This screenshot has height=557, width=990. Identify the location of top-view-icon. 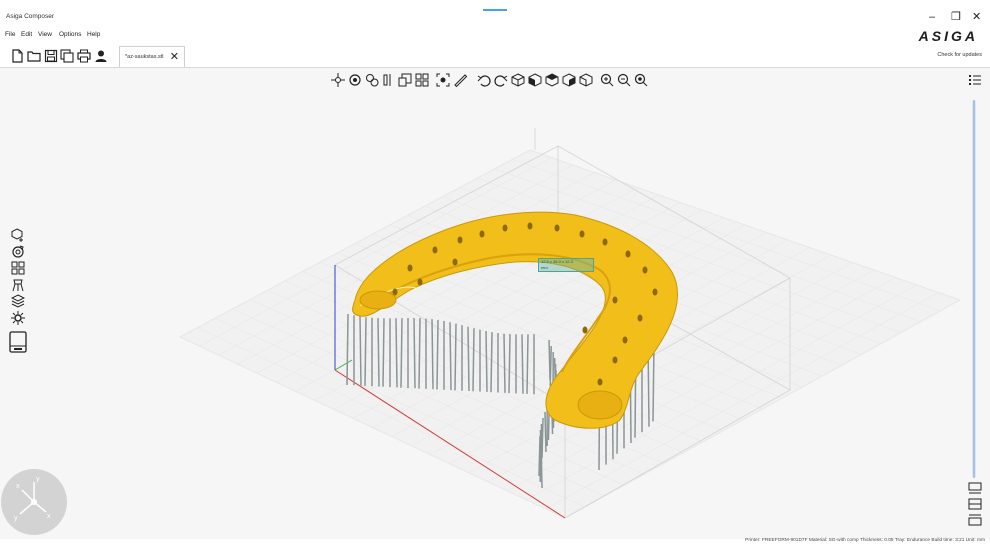
(975, 520).